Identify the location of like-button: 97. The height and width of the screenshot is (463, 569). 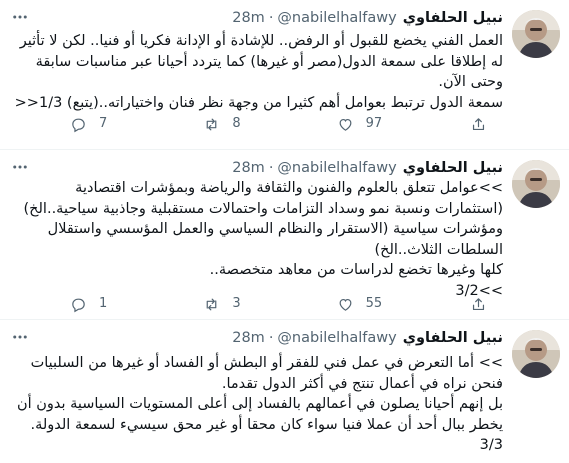
(377, 124).